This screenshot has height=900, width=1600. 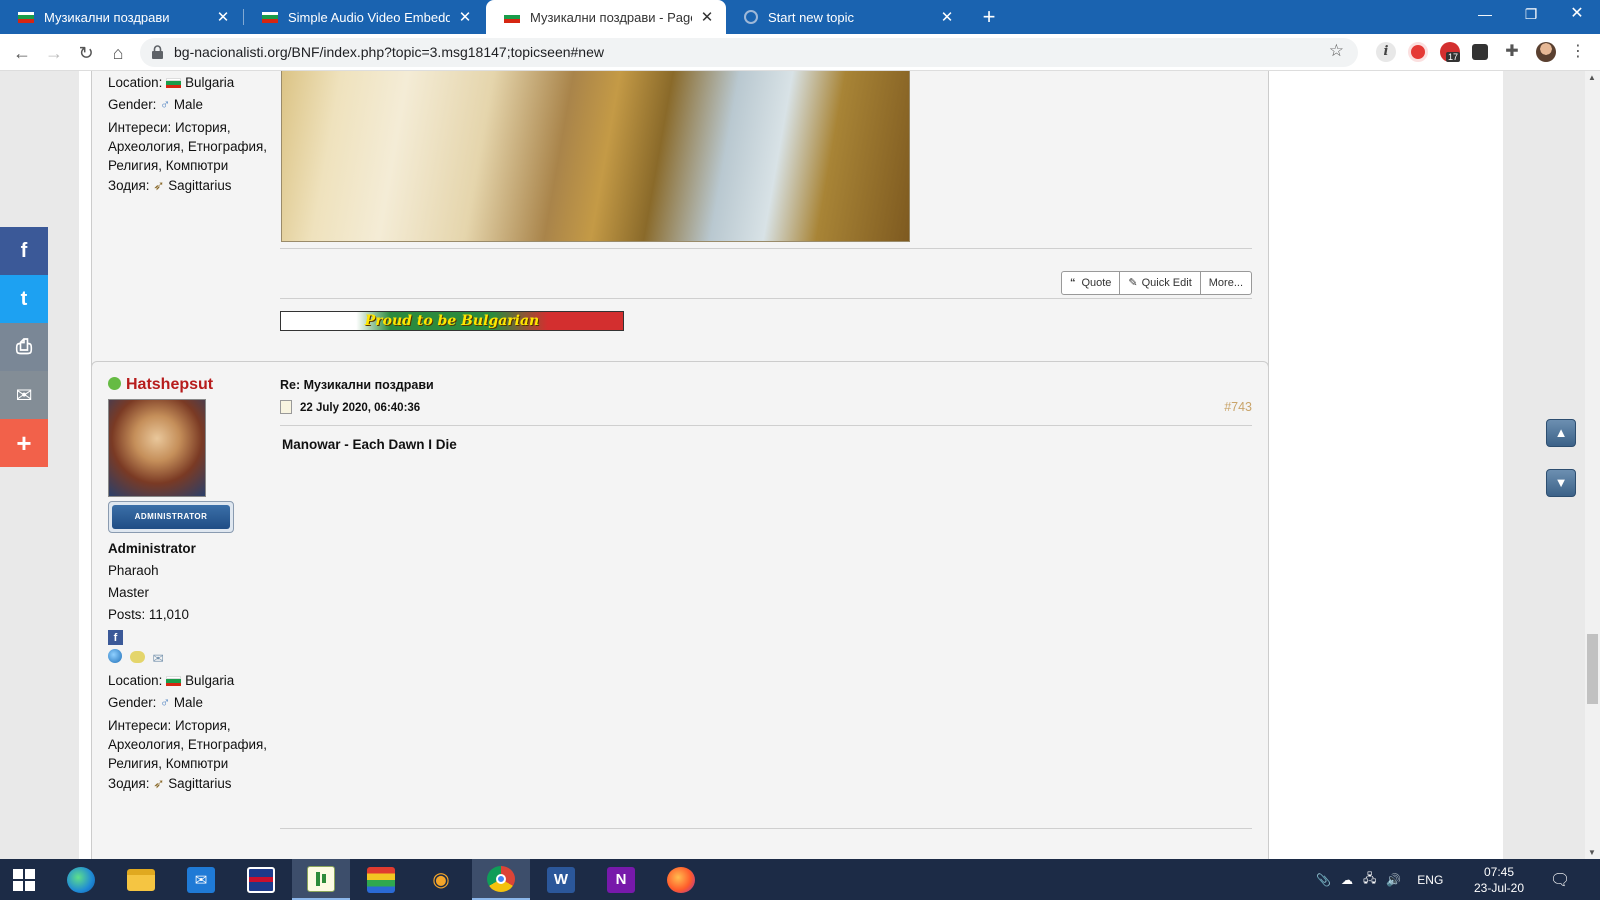 What do you see at coordinates (118, 53) in the screenshot?
I see `home-icon: ⌂` at bounding box center [118, 53].